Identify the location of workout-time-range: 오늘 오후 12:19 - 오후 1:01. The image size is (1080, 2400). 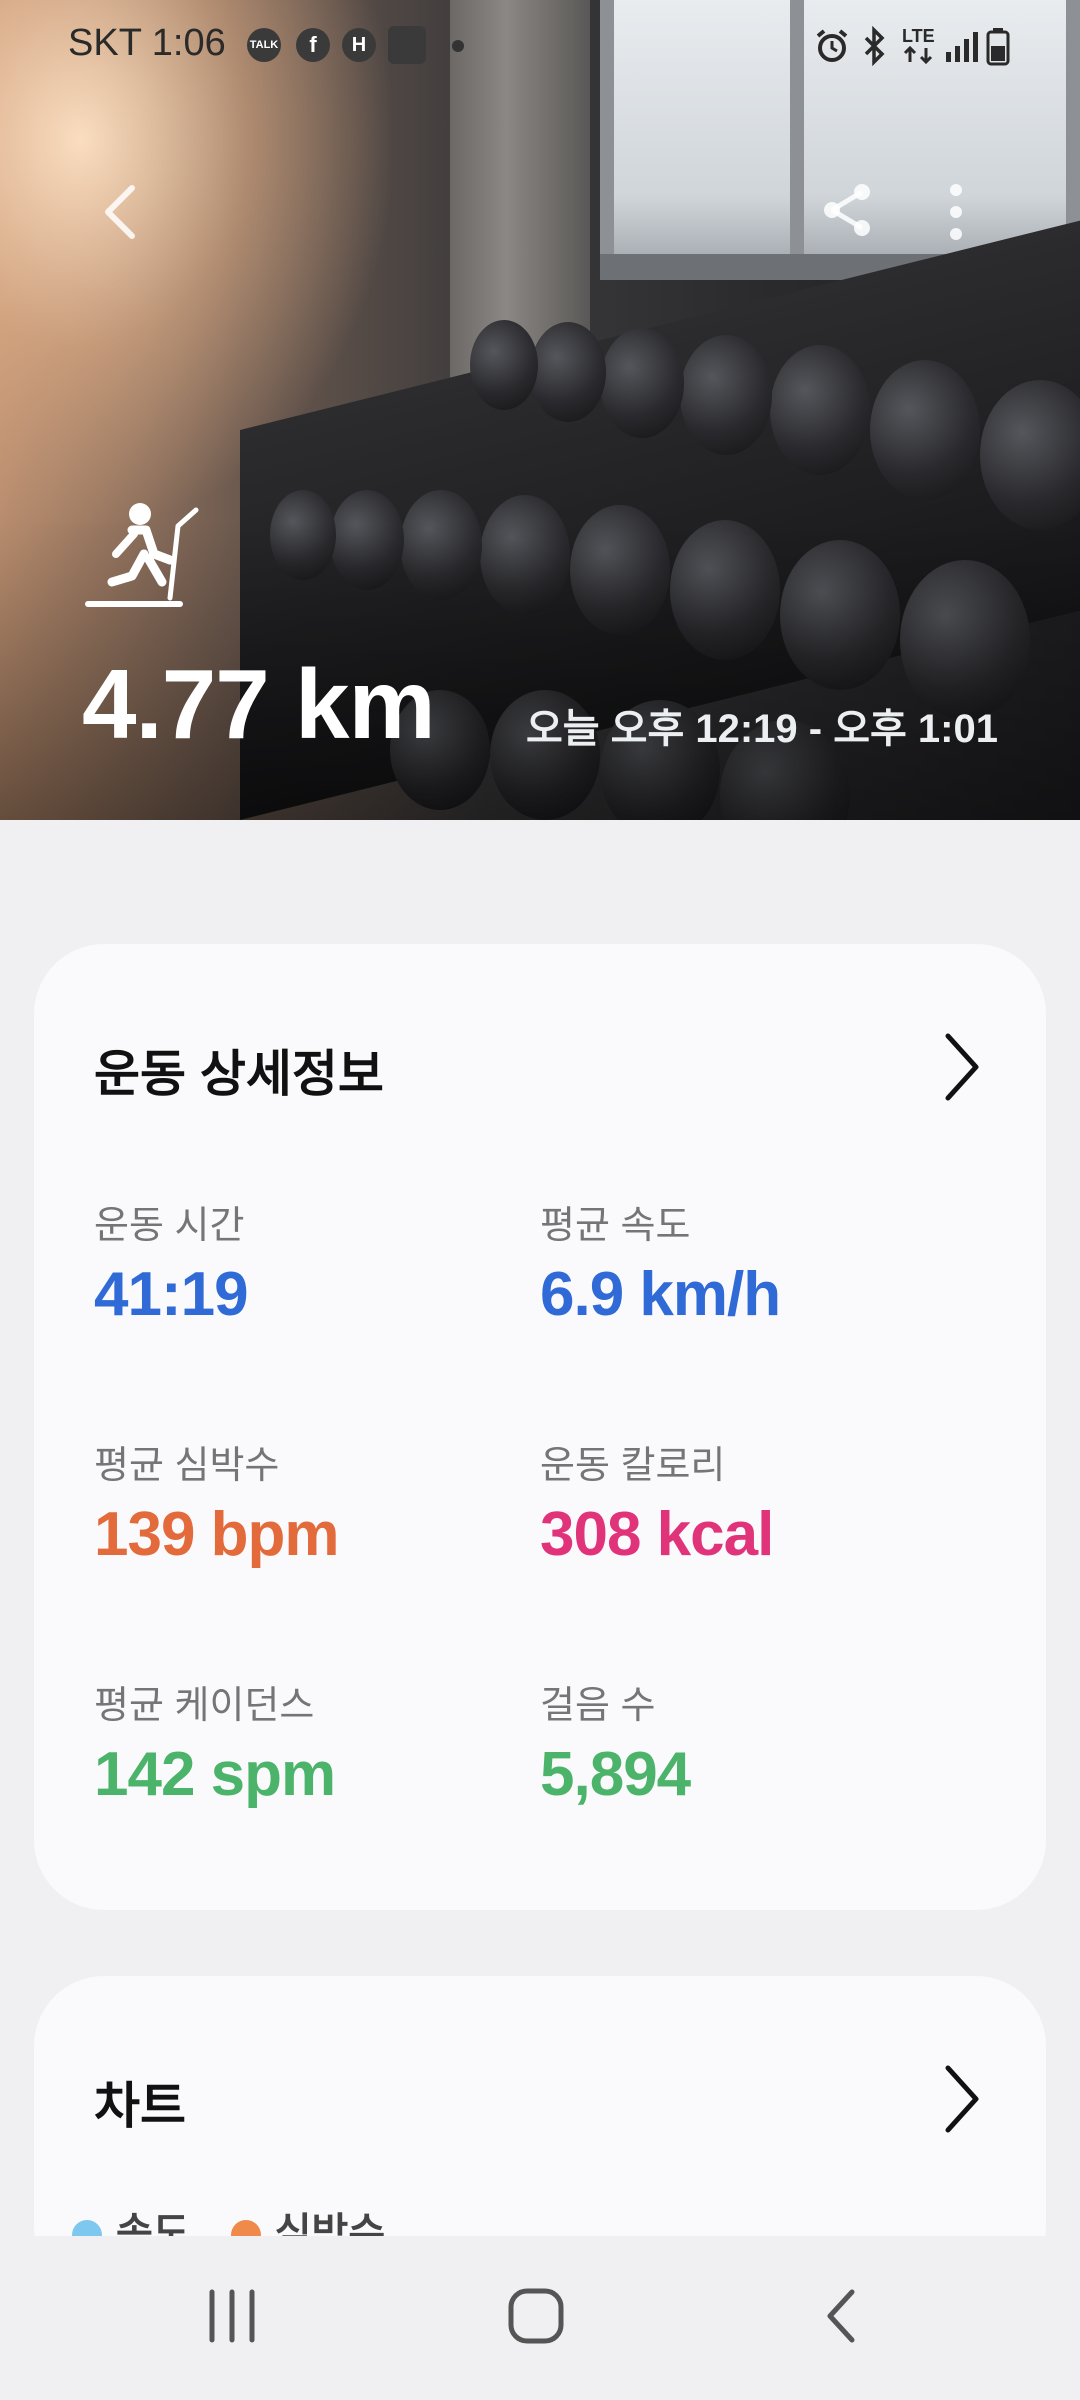
(761, 729).